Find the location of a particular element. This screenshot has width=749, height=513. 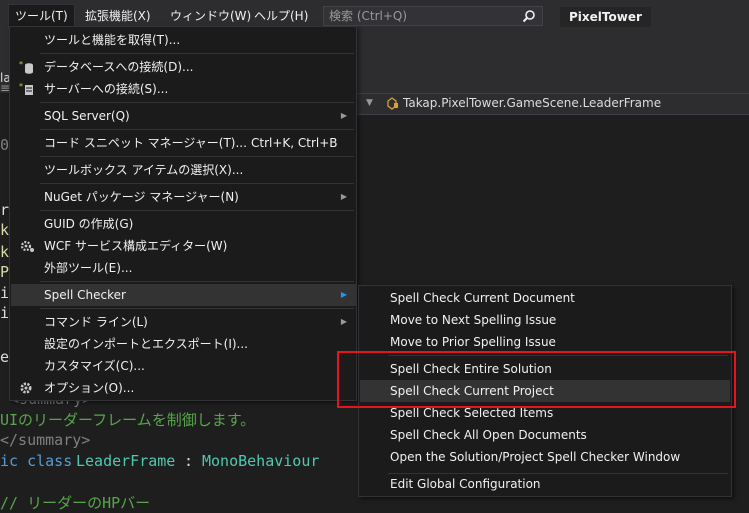

menu-item-spell-check-all-open-documents: Spell Check All Open Documents is located at coordinates (545, 435).